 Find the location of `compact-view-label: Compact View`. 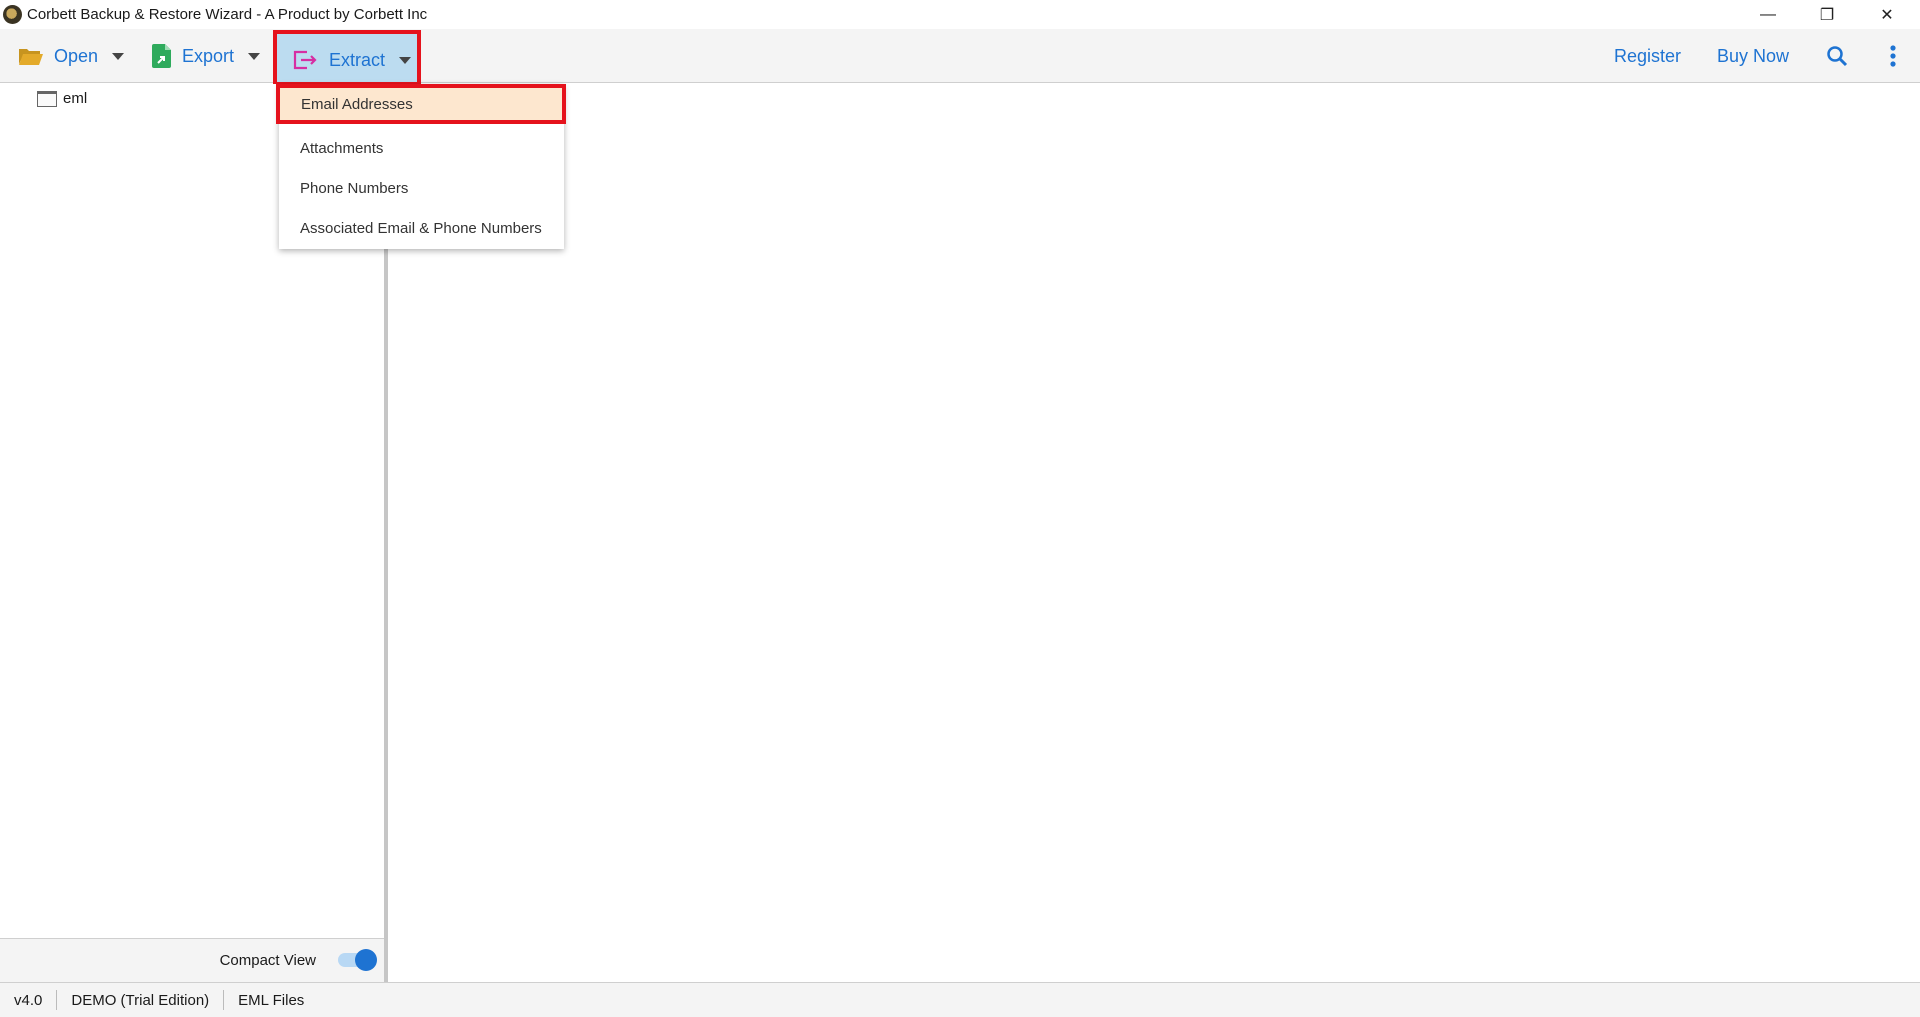

compact-view-label: Compact View is located at coordinates (267, 960).